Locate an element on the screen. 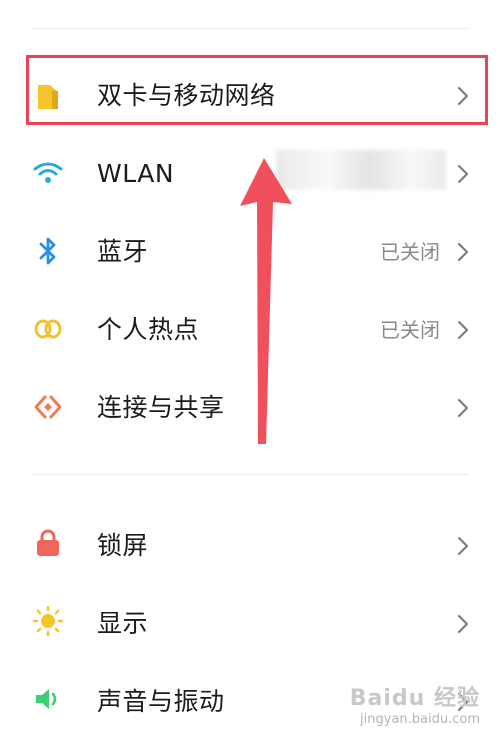 The image size is (500, 736). wifi-icon is located at coordinates (48, 173).